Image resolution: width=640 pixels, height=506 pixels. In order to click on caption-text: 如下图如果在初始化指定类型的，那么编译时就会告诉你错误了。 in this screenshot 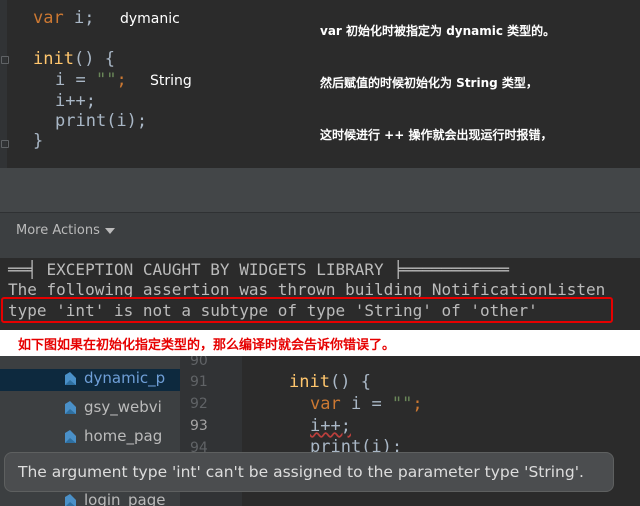, I will do `click(207, 345)`.